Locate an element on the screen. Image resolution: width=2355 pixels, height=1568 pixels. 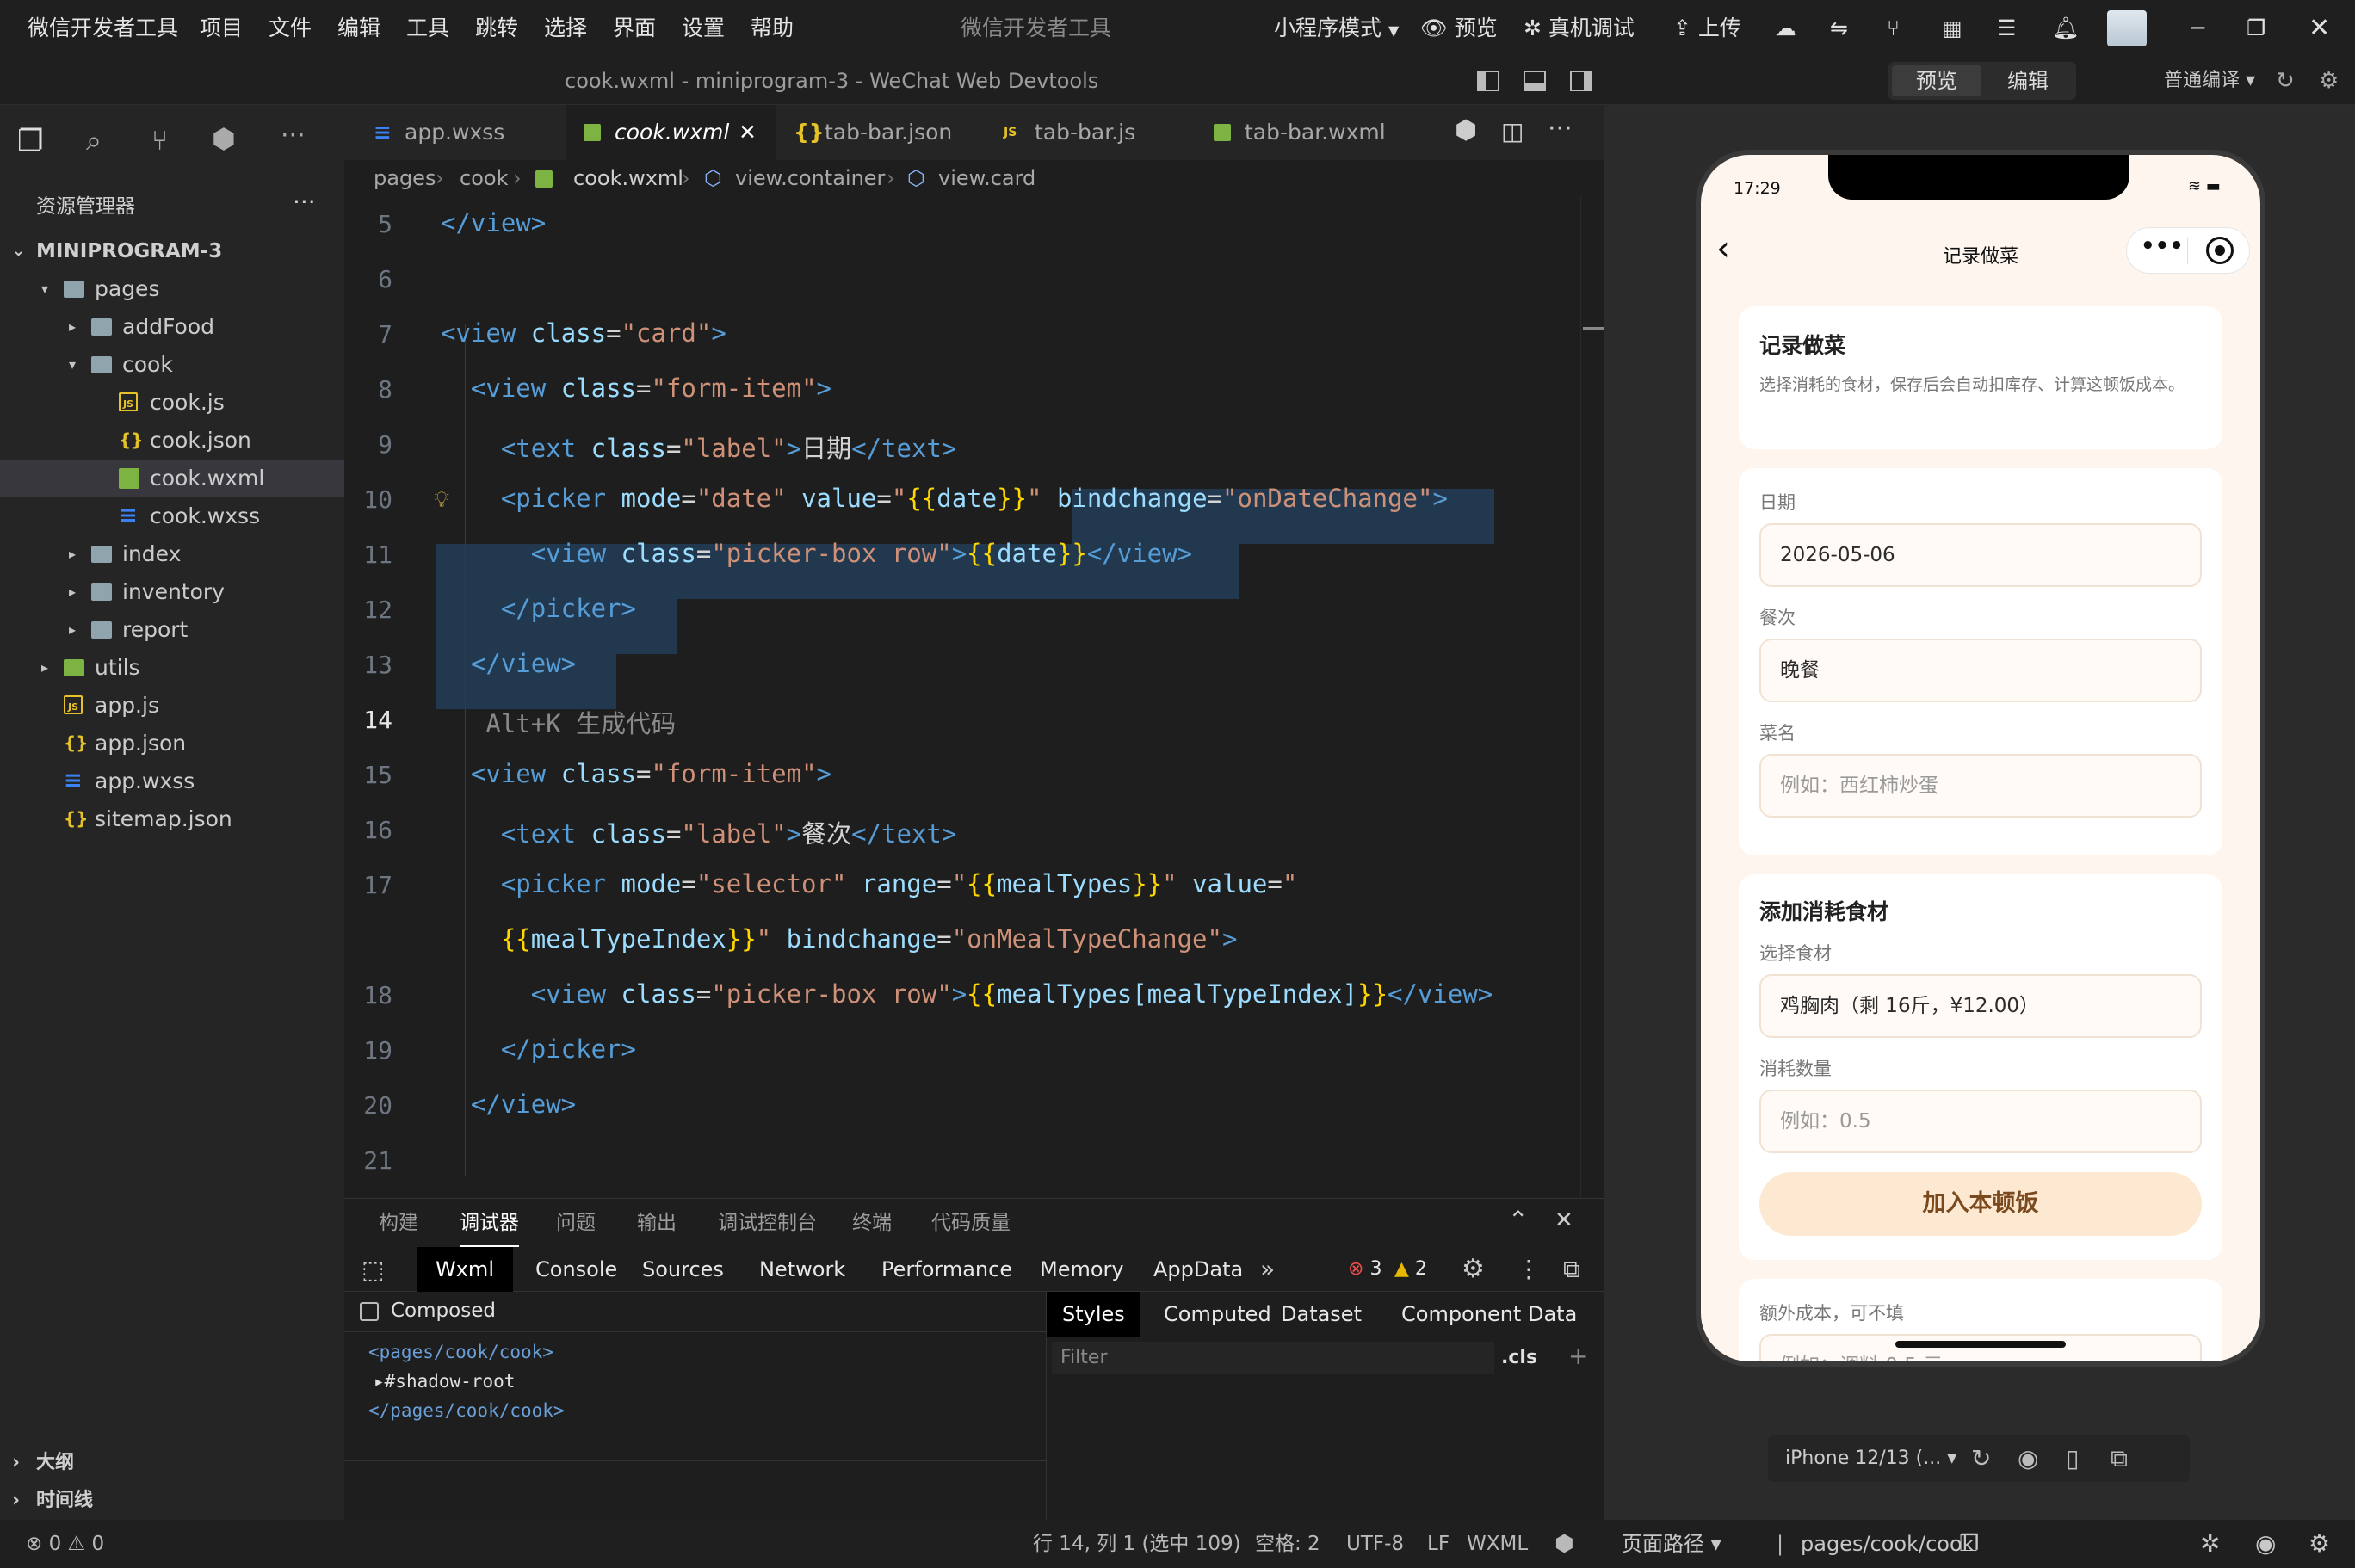
more-icon: ··· is located at coordinates (293, 135).